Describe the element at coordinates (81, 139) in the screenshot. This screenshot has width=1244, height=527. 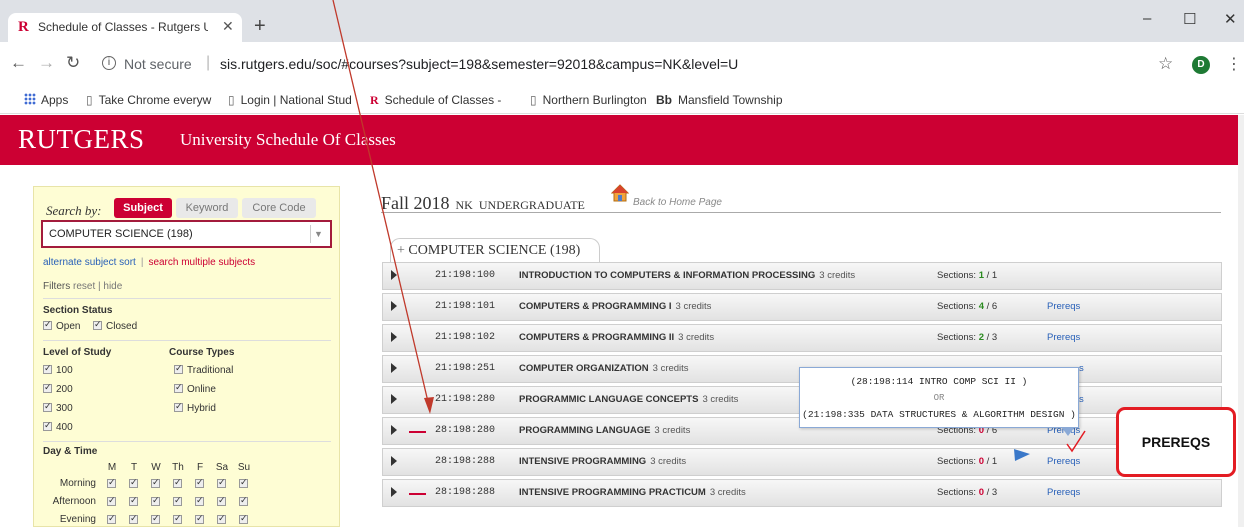
I see `rutgers-logo: RUTGERS` at that location.